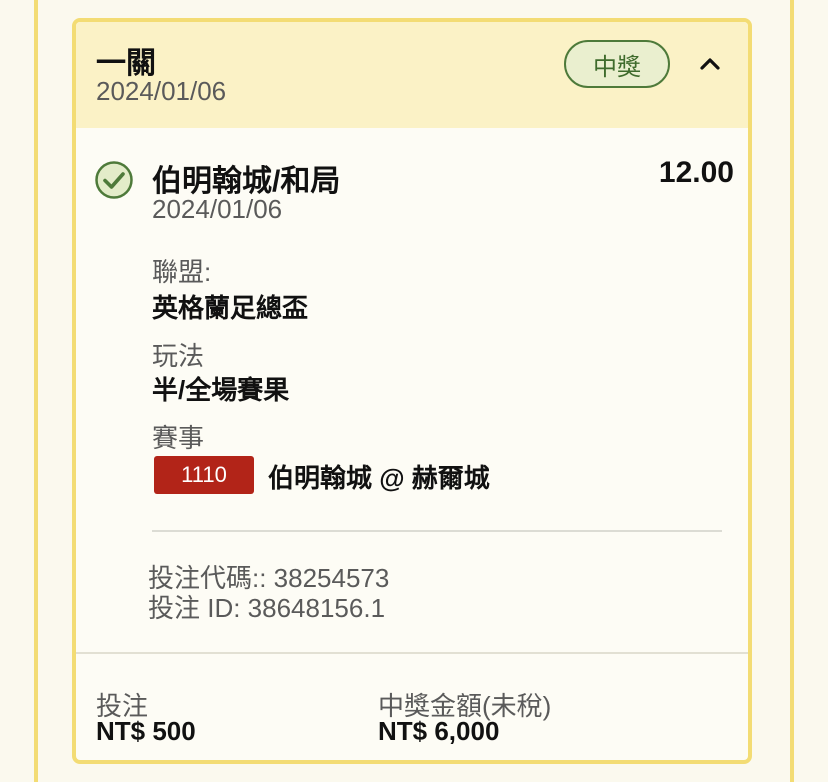 The width and height of the screenshot is (828, 782). What do you see at coordinates (412, 653) in the screenshot?
I see `footer-divider` at bounding box center [412, 653].